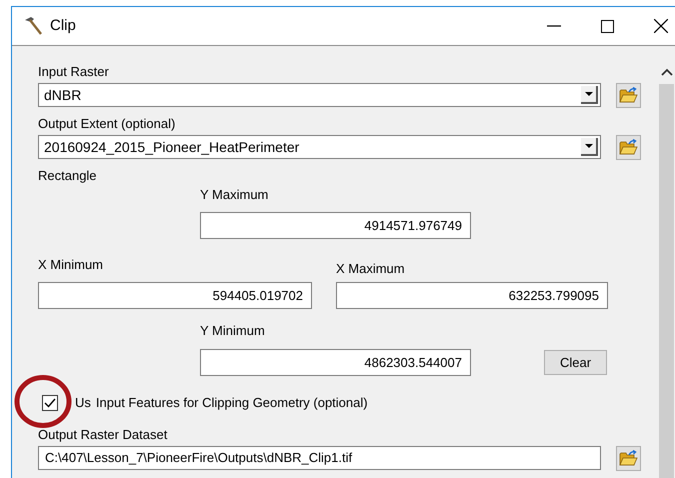  What do you see at coordinates (335, 225) in the screenshot?
I see `number-field: 4914571.976749` at bounding box center [335, 225].